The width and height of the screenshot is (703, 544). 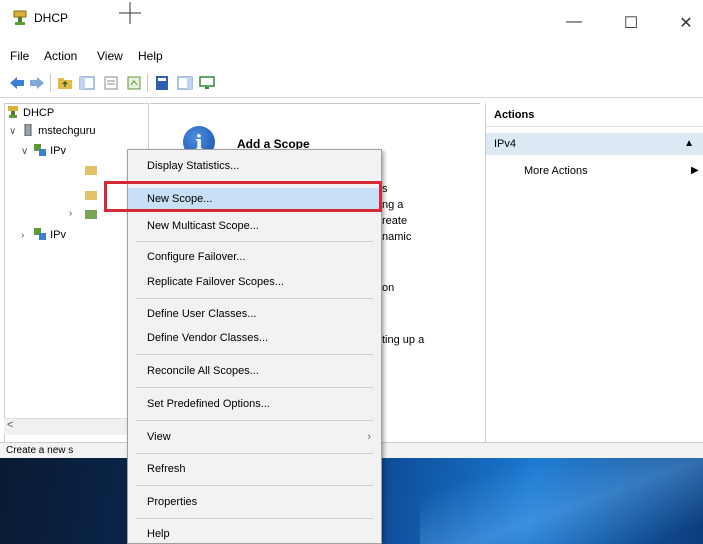 I want to click on menu-file: File, so click(x=19, y=56).